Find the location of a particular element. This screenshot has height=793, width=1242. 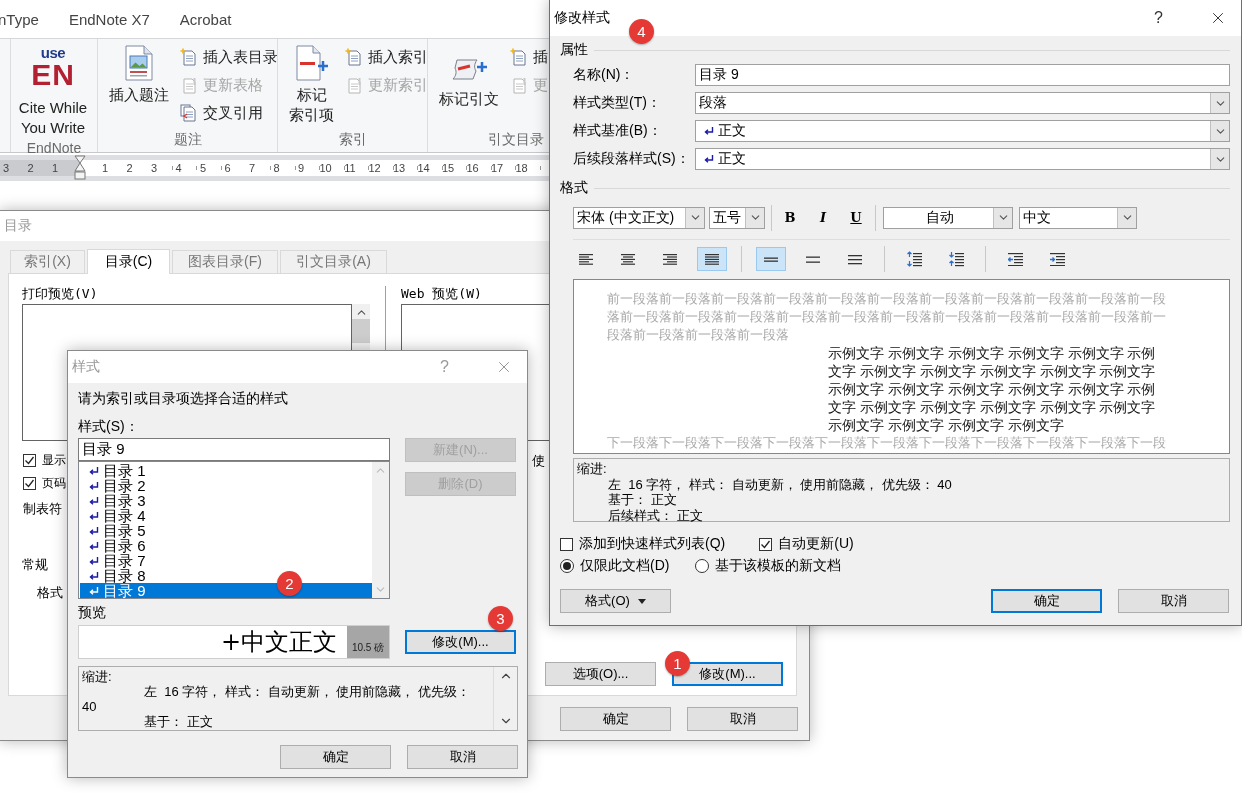

align-right-icon is located at coordinates (670, 259).